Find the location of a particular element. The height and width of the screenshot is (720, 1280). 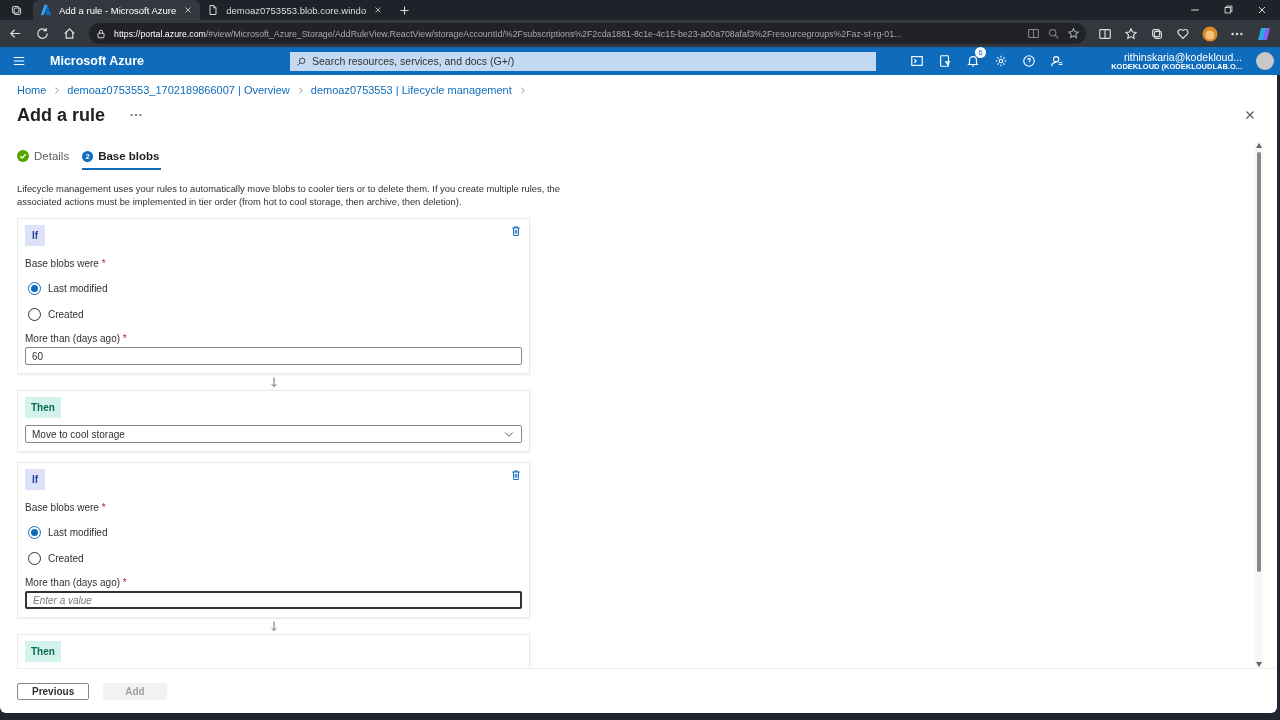

azure-logo-icon is located at coordinates (46, 10).